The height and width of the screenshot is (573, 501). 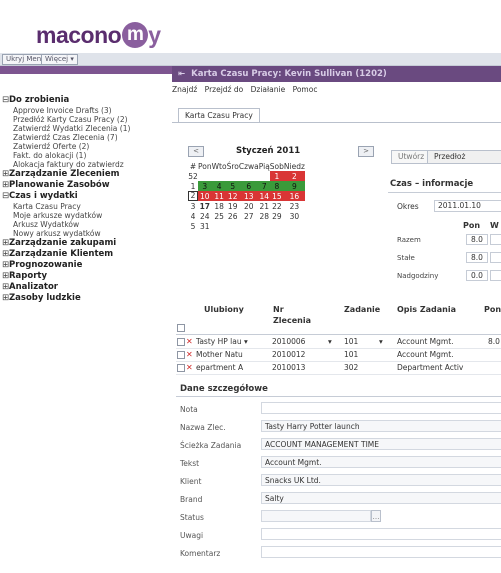 What do you see at coordinates (205, 226) in the screenshot?
I see `calendar-day: 31` at bounding box center [205, 226].